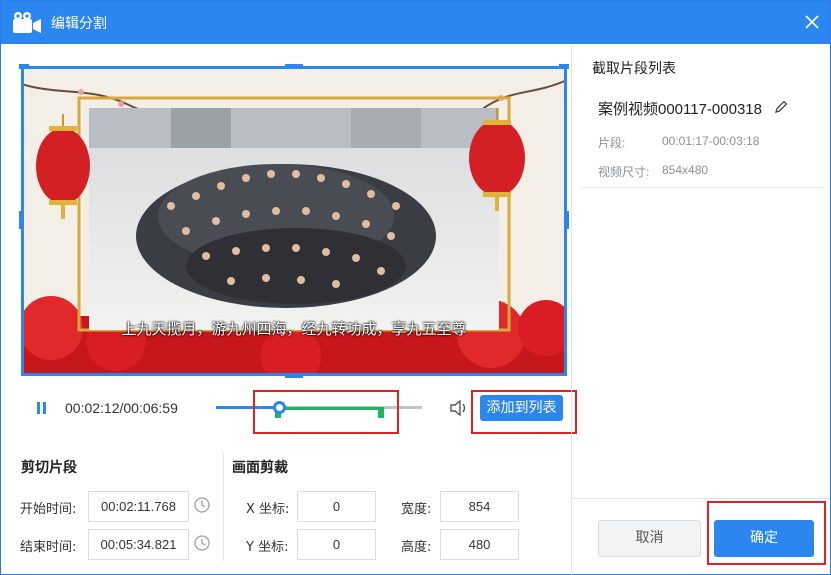 Image resolution: width=831 pixels, height=575 pixels. What do you see at coordinates (121, 408) in the screenshot?
I see `playback-time: 00:02:12/00:06:59` at bounding box center [121, 408].